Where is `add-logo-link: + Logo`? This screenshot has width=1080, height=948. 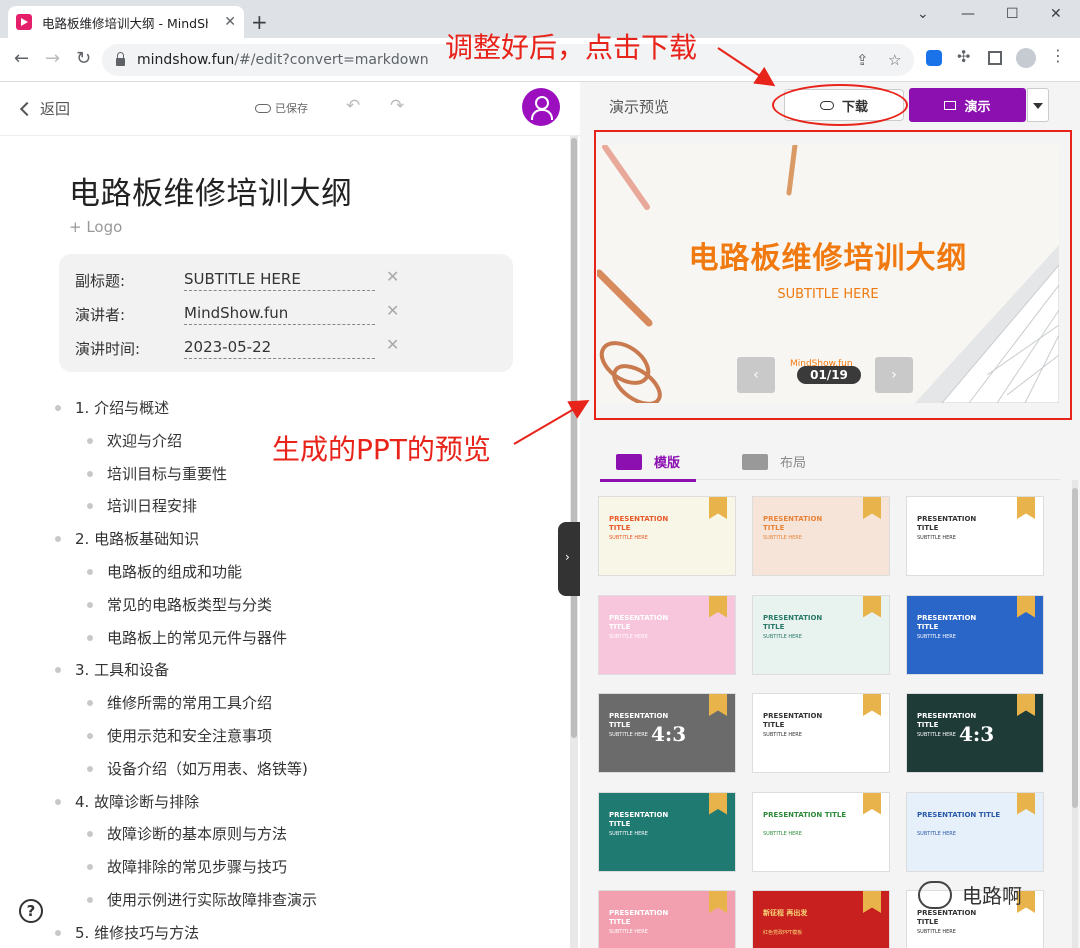
add-logo-link: + Logo is located at coordinates (95, 227).